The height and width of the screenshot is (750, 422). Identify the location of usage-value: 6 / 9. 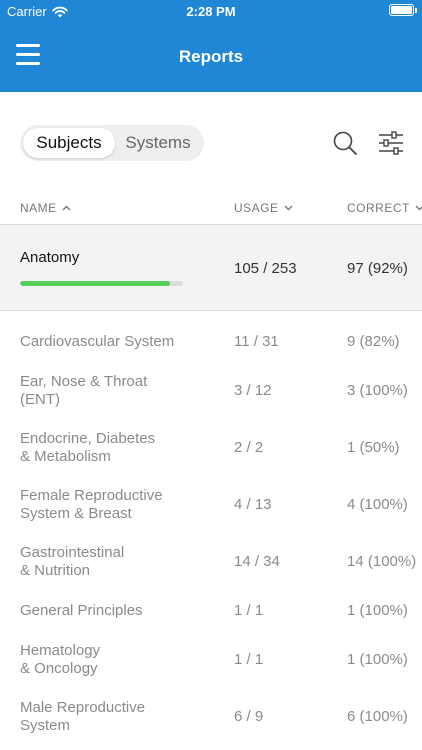
(249, 716).